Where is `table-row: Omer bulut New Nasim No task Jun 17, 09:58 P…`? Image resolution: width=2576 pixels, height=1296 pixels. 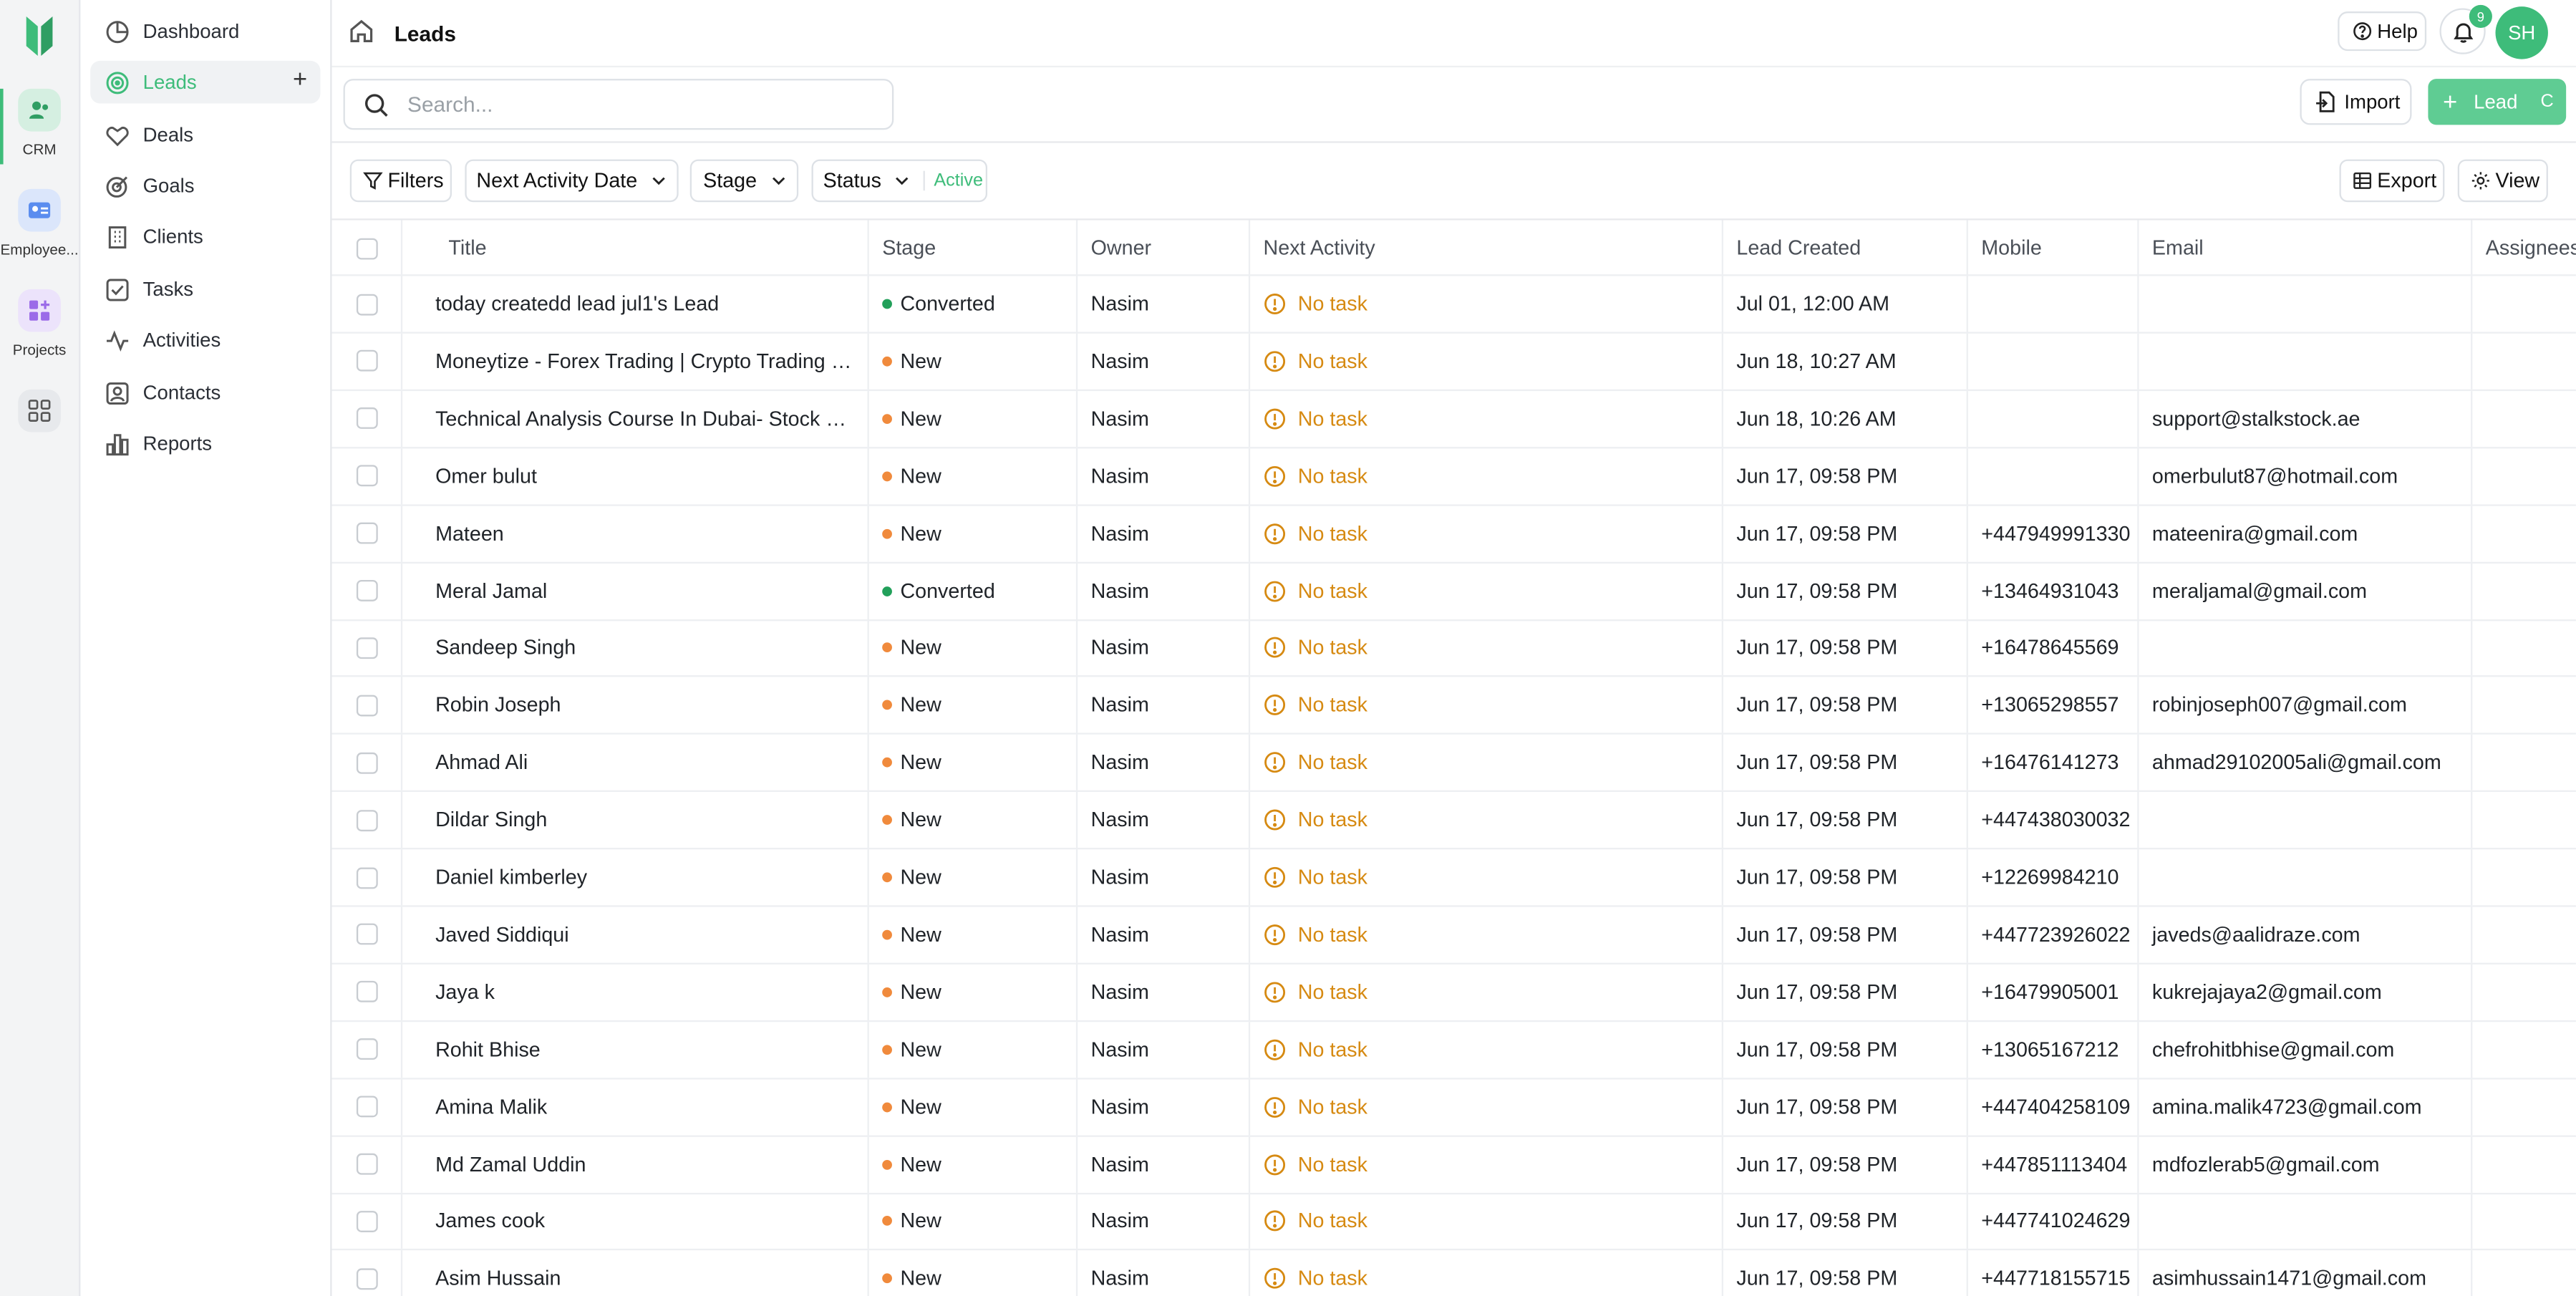 table-row: Omer bulut New Nasim No task Jun 17, 09:58 P… is located at coordinates (1454, 477).